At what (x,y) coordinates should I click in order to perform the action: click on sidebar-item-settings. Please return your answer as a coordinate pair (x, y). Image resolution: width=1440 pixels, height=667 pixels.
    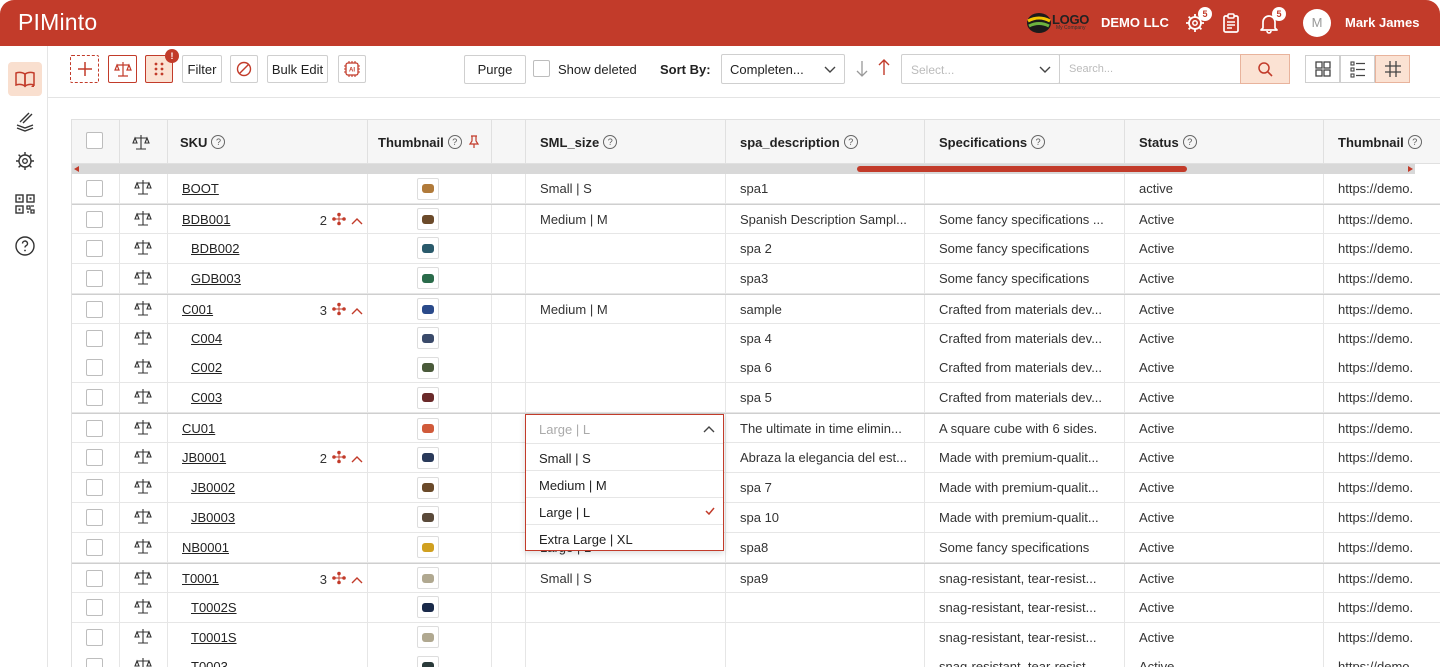
    Looking at the image, I should click on (25, 161).